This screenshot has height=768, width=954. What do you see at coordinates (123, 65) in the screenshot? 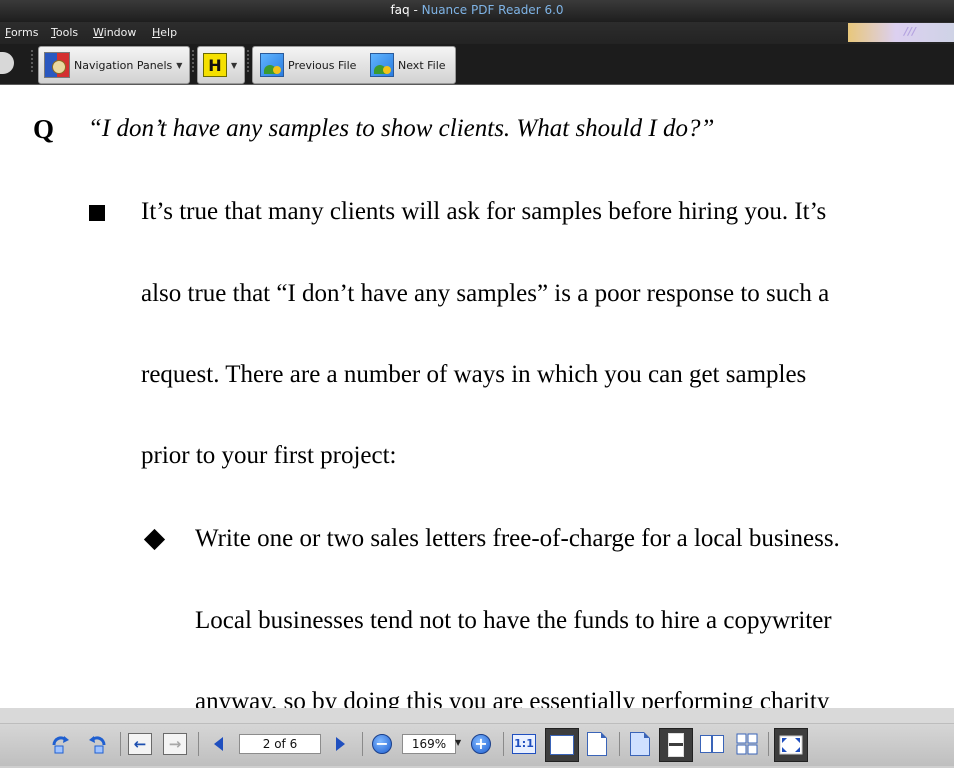
I see `navigation-panels-label: Navigation Panels` at bounding box center [123, 65].